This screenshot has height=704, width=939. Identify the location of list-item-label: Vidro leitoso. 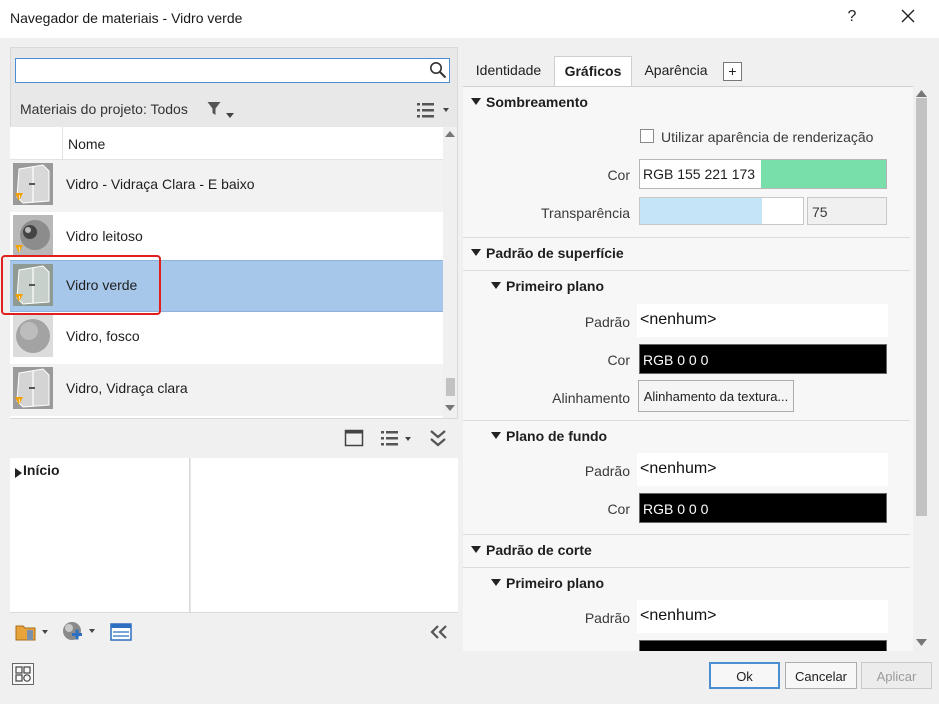
(104, 236).